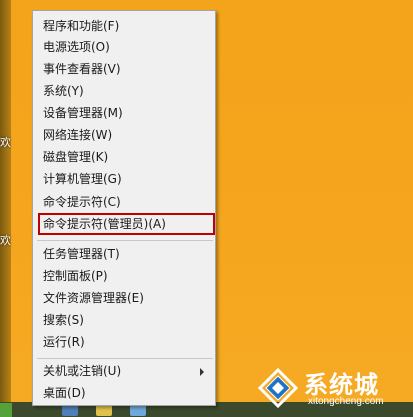  Describe the element at coordinates (124, 113) in the screenshot. I see `menu-item-device-manager: 设备管理器(M)` at that location.